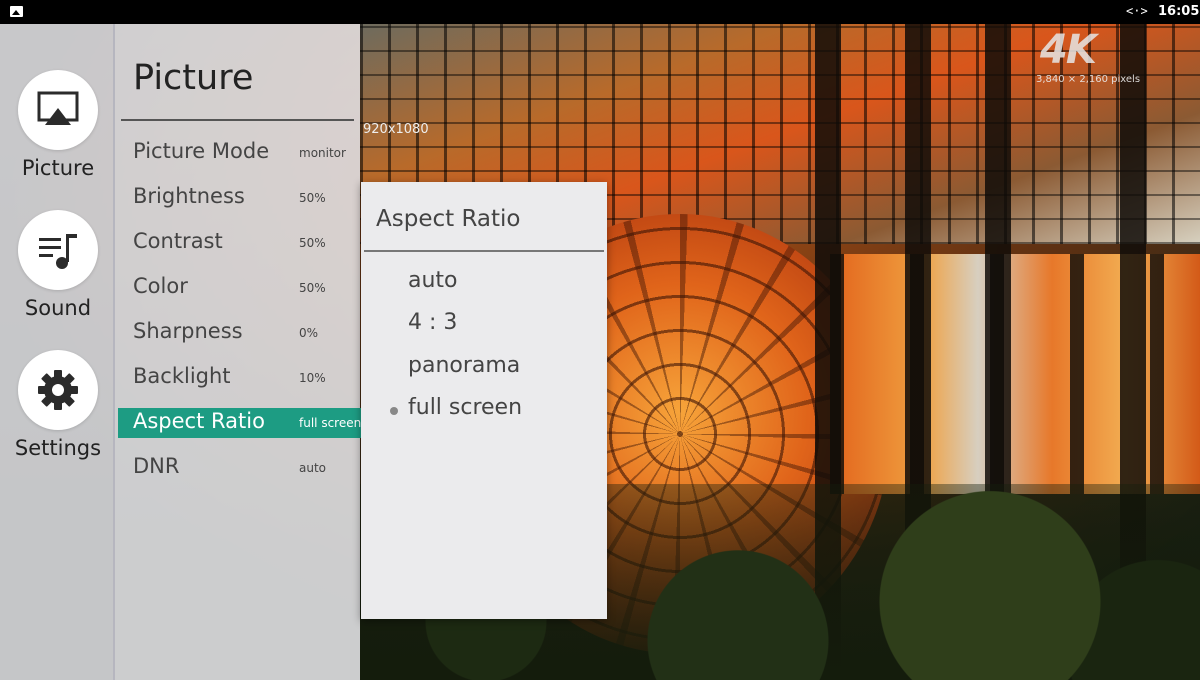 The image size is (1200, 680). I want to click on airplay-icon, so click(58, 108).